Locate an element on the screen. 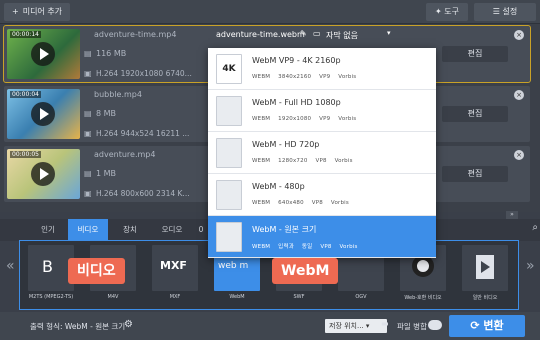 The image size is (540, 340). duration-label: 00:00:05 is located at coordinates (25, 154).